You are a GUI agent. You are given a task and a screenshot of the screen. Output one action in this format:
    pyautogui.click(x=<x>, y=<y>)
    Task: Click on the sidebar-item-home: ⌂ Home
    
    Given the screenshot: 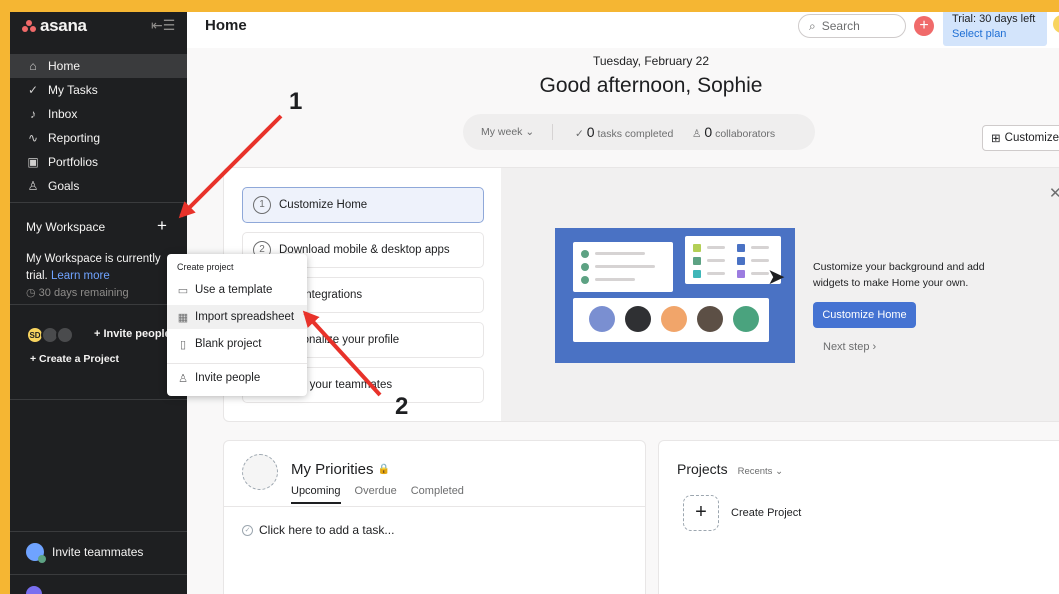 What is the action you would take?
    pyautogui.click(x=98, y=66)
    